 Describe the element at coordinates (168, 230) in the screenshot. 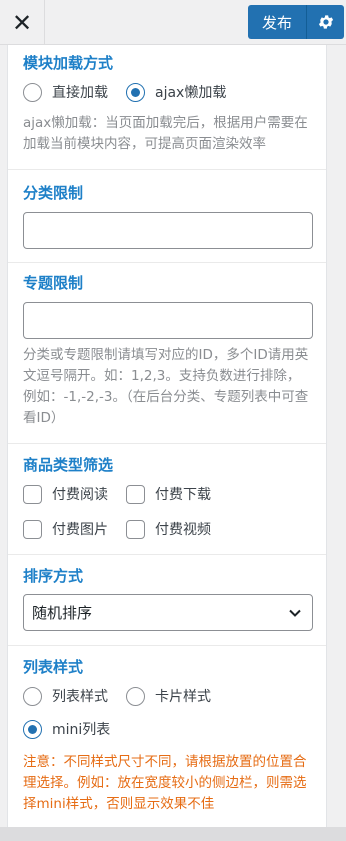

I see `category-limit-input` at that location.